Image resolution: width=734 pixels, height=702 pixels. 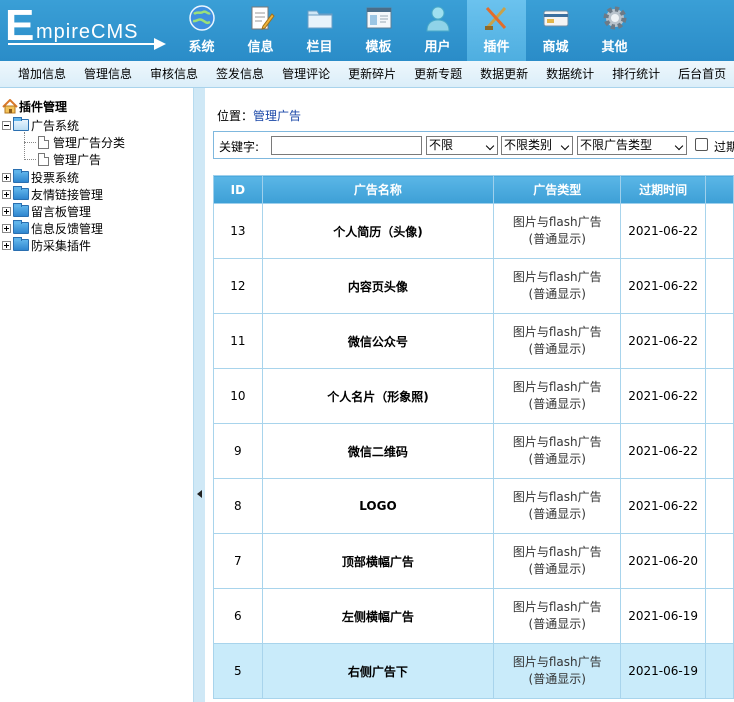 What do you see at coordinates (378, 561) in the screenshot?
I see `cell-ad-name: 顶部横幅广告` at bounding box center [378, 561].